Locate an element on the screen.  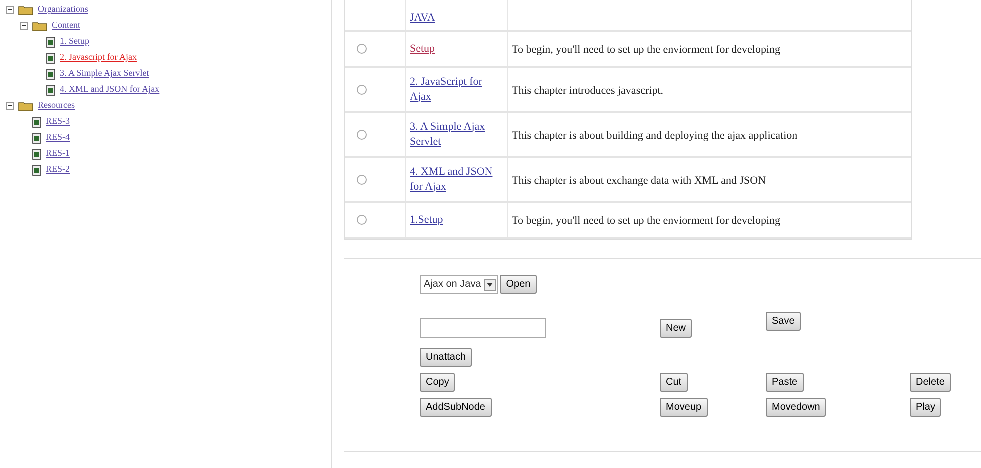
form-button: Save is located at coordinates (783, 321).